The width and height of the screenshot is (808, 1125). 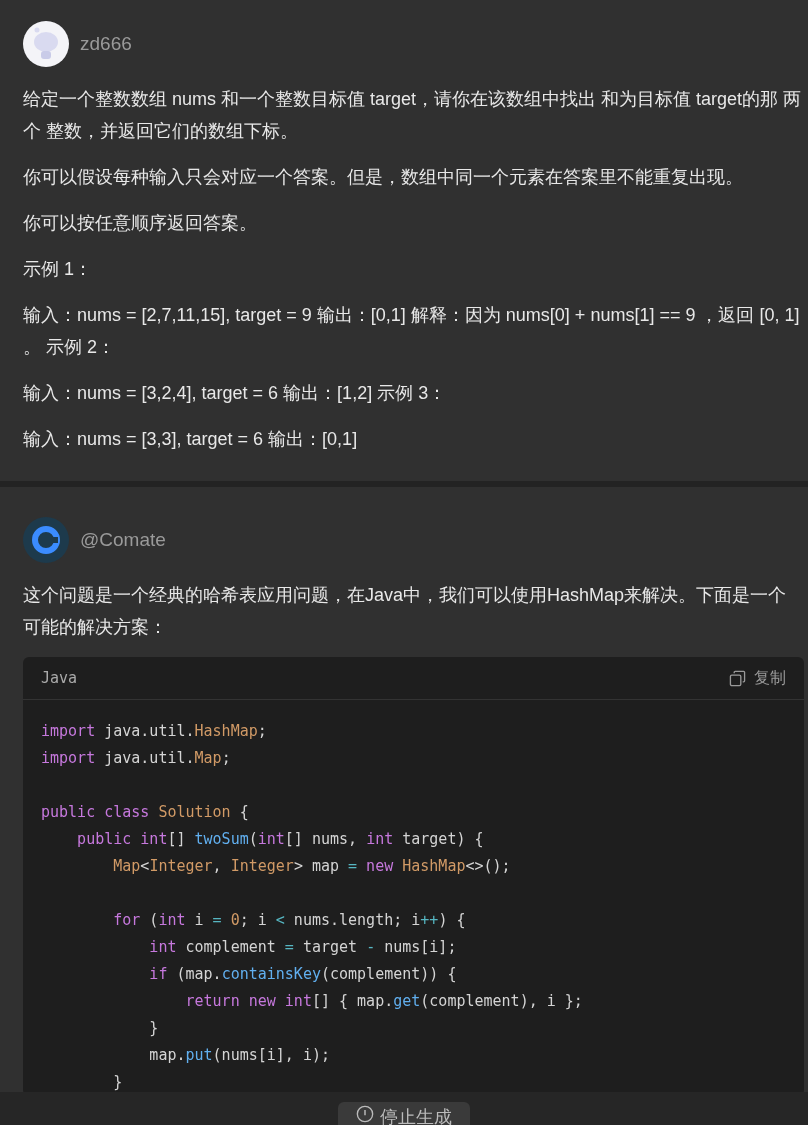 I want to click on message-text: 你可以假设每种输入只会对应一个答案。但是，数组中同一个元素在答案里不能重复出现。, so click(x=383, y=177).